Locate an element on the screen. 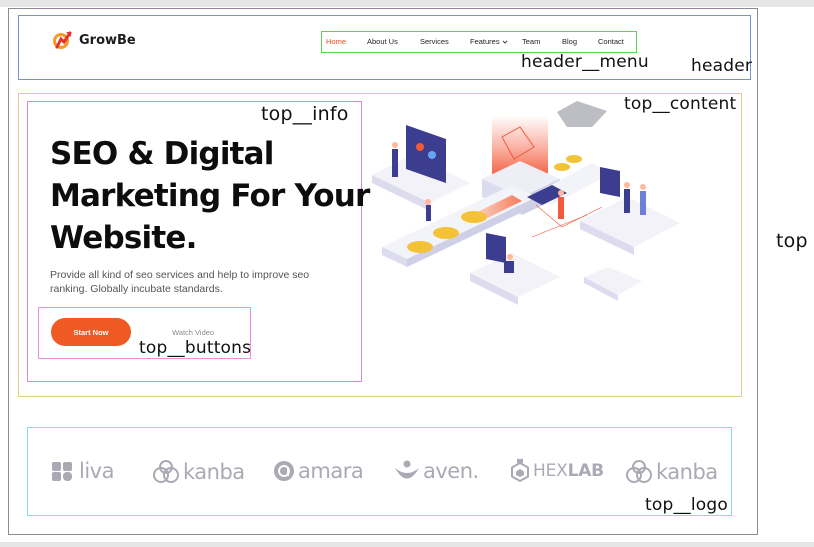  annotation-top-content: top__content is located at coordinates (680, 104).